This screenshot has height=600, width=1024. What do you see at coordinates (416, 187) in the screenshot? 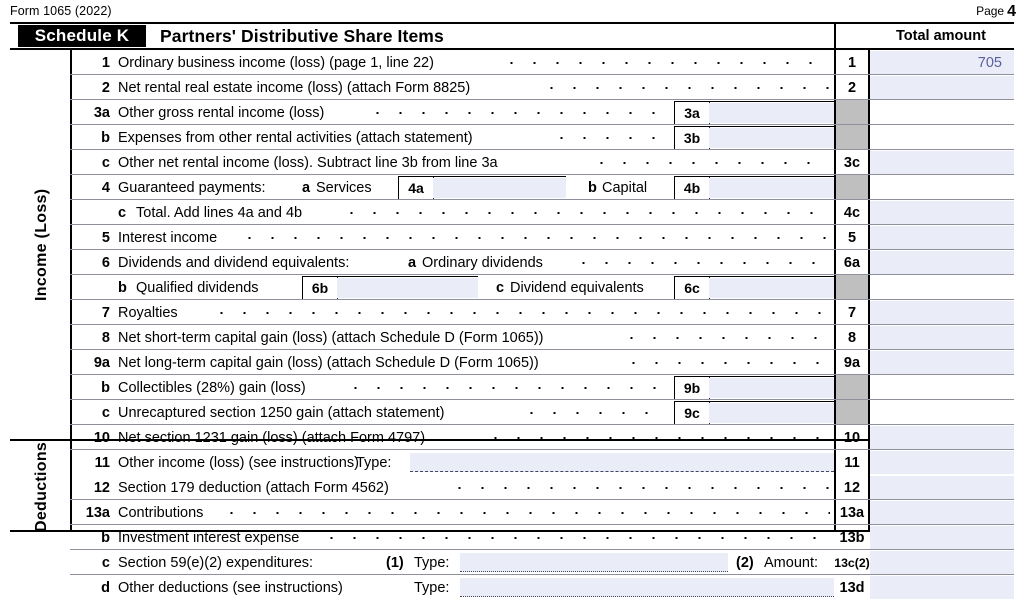
I see `sub-entry-label: 4a` at bounding box center [416, 187].